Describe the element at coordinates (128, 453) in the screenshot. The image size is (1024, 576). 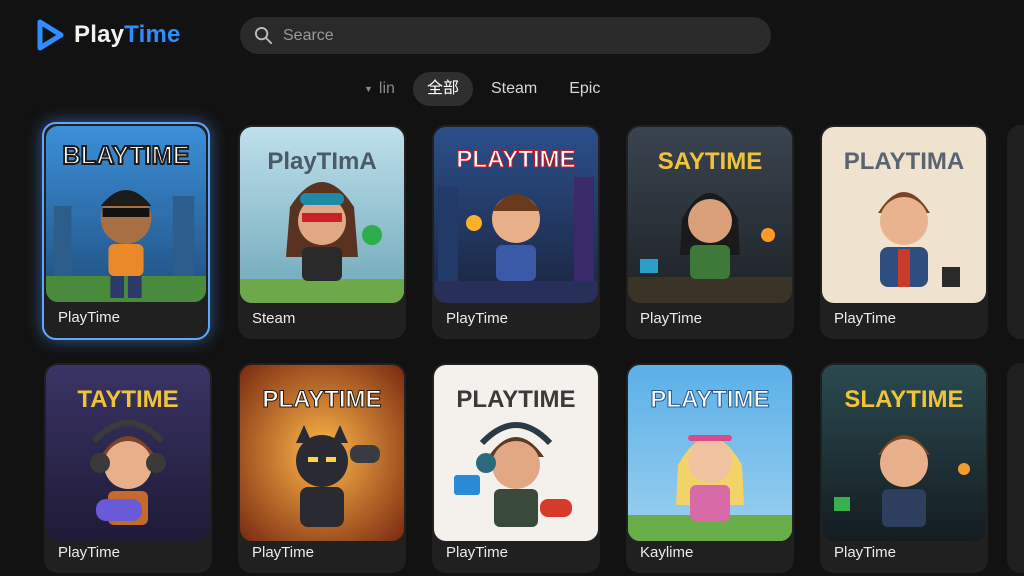
I see `game-cover-art: TAYTIME` at that location.